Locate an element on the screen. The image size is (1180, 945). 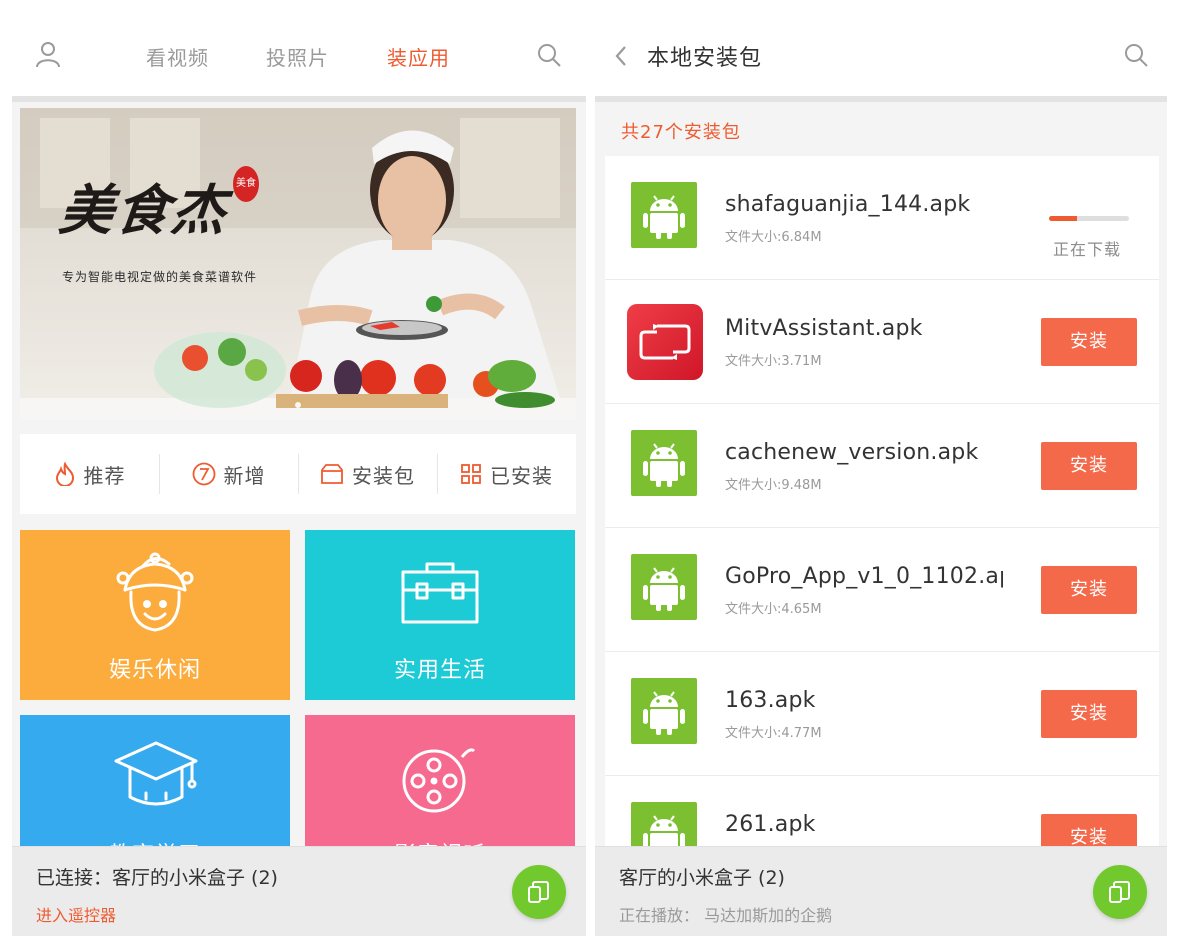
category-new: 新增 is located at coordinates (228, 474).